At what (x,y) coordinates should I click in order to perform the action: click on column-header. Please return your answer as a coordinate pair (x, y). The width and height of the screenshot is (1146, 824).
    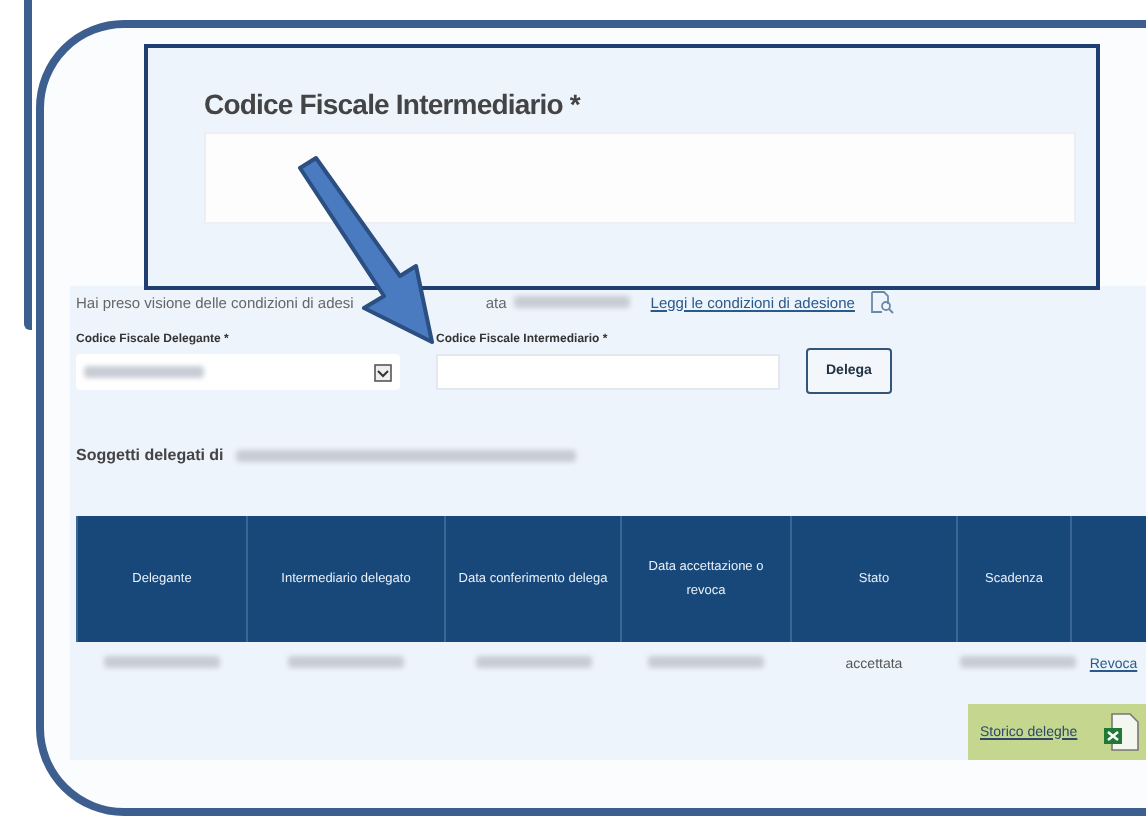
    Looking at the image, I should click on (1108, 579).